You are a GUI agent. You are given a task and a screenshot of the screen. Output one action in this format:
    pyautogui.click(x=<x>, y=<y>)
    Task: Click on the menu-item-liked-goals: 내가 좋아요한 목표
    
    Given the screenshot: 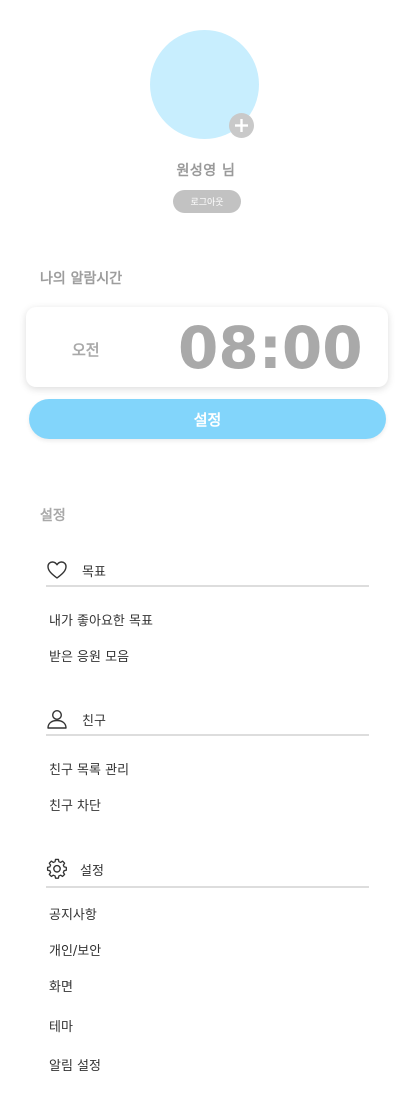 What is the action you would take?
    pyautogui.click(x=101, y=619)
    